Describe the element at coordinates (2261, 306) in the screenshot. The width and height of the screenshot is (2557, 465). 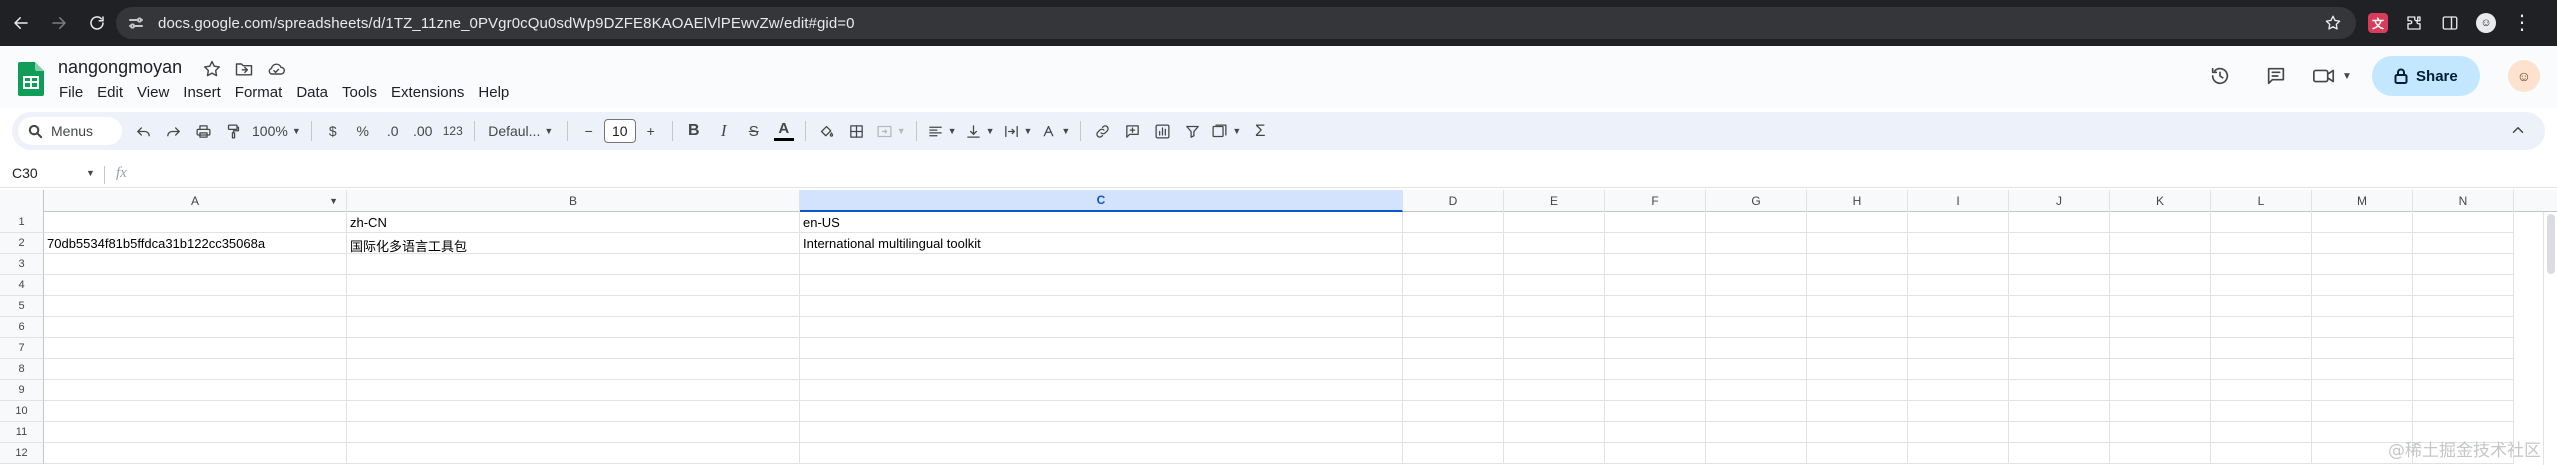
I see `cell-l5` at that location.